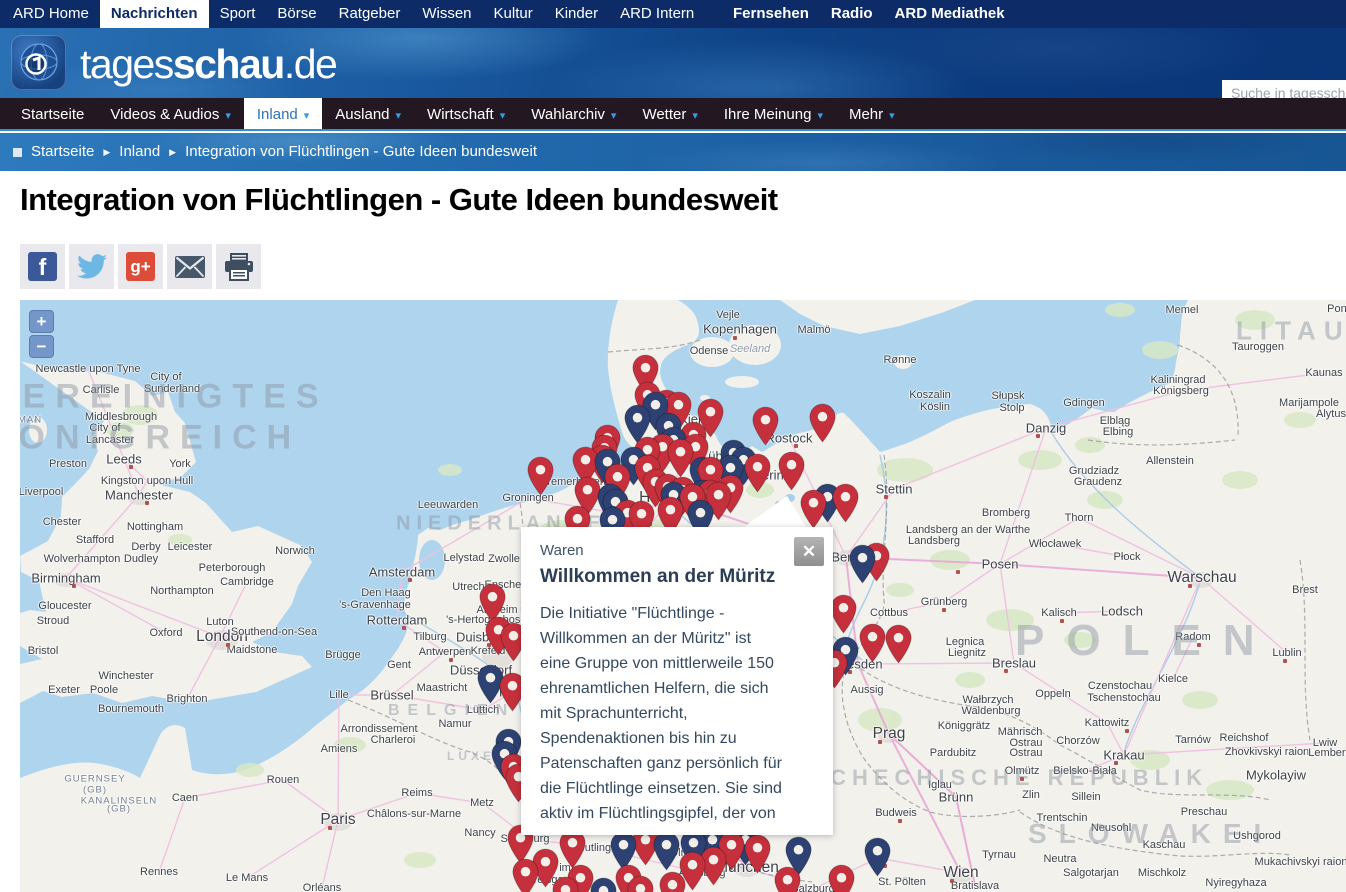 This screenshot has width=1346, height=892. I want to click on nav-item-mehr: Mehr ▾, so click(872, 113).